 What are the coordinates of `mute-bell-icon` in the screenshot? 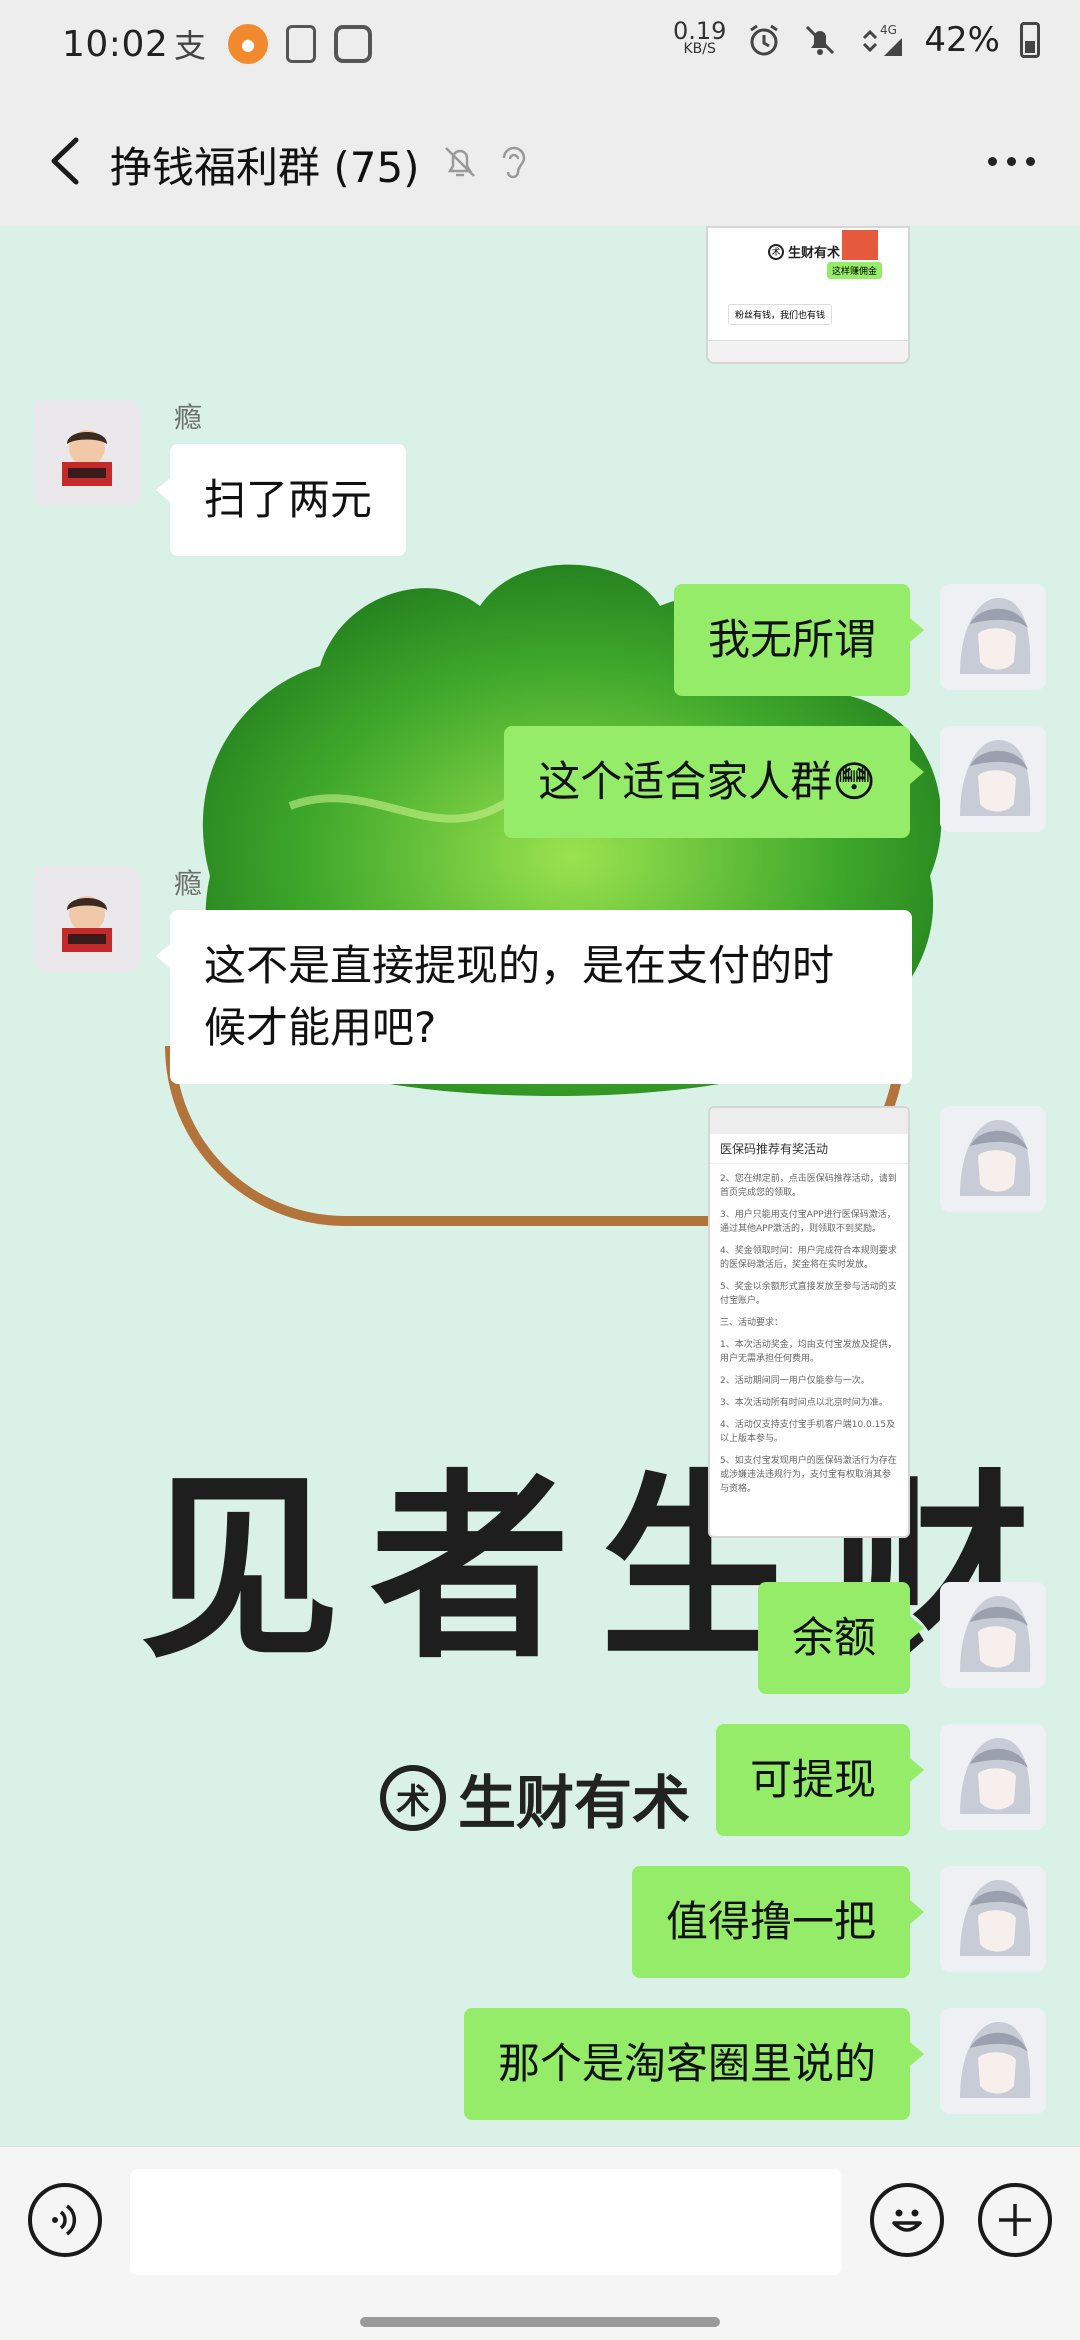 It's located at (460, 162).